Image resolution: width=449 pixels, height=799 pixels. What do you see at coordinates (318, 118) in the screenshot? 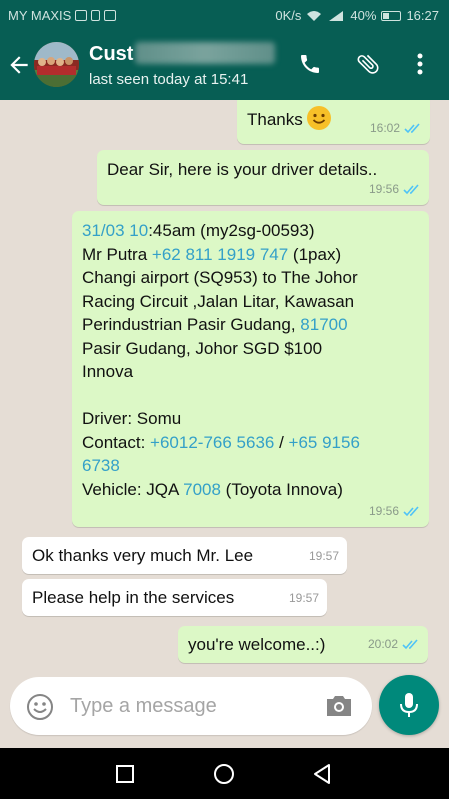
I see `smiley-emoji-icon` at bounding box center [318, 118].